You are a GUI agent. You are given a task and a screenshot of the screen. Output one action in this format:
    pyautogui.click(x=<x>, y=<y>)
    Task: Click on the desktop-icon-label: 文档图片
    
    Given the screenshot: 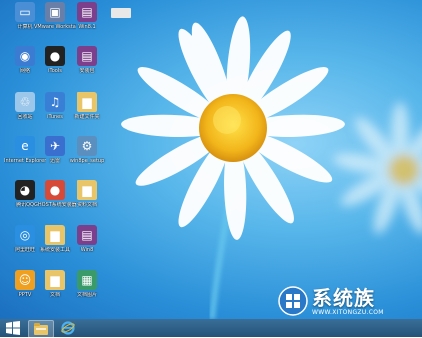 What is the action you would take?
    pyautogui.click(x=86, y=295)
    